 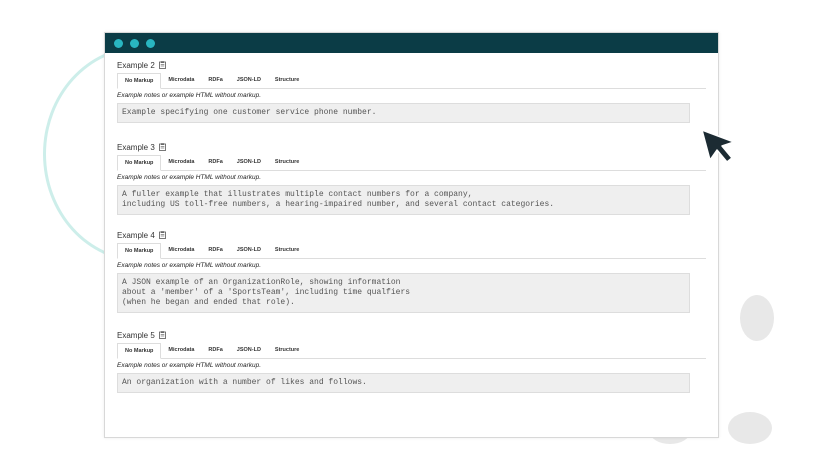 I want to click on window-close-dot, so click(x=118, y=43).